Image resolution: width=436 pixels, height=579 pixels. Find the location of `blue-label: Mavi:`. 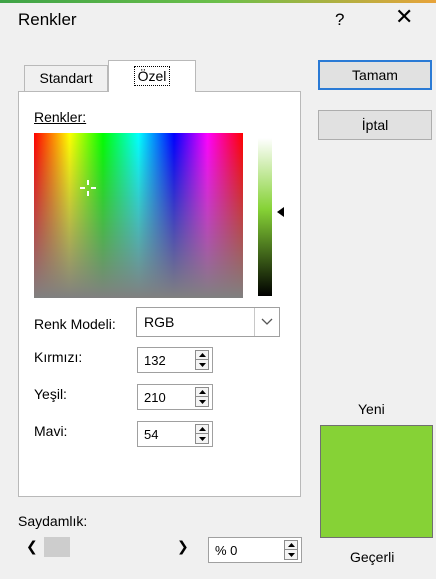

blue-label: Mavi: is located at coordinates (51, 431).